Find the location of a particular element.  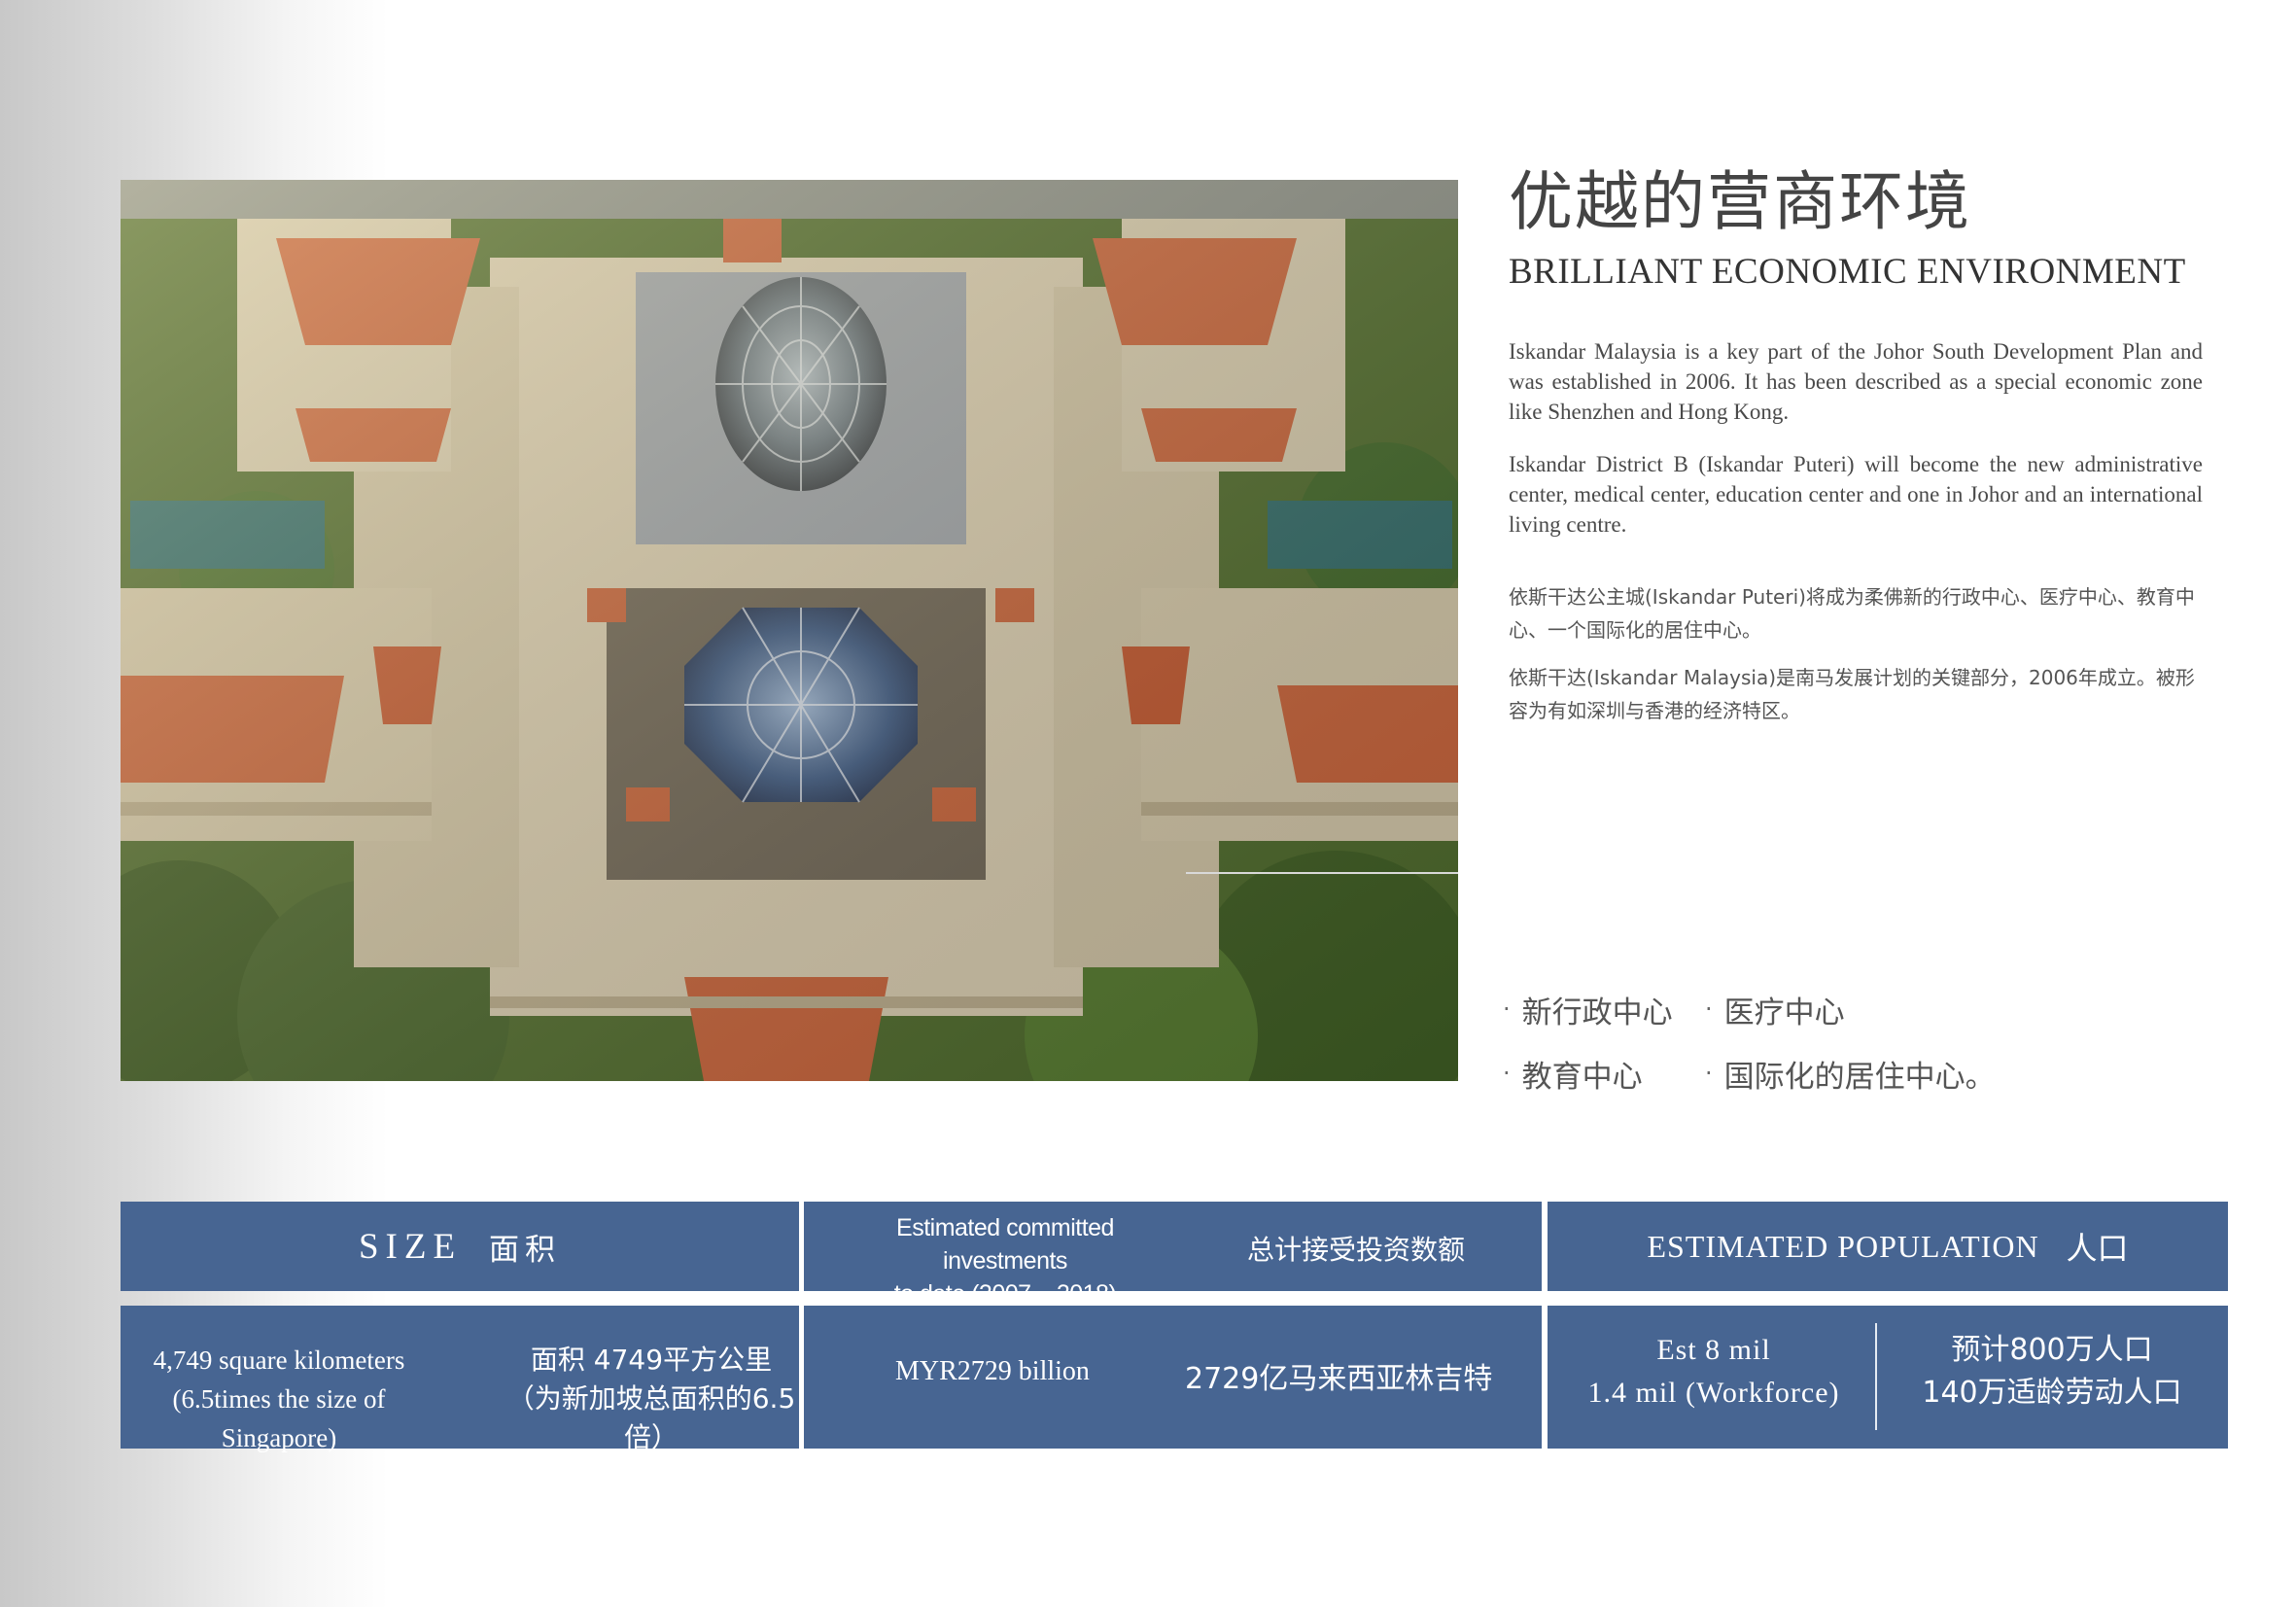

population-value-en-line2: 1.4 mil (Workforce) is located at coordinates (1713, 1393).